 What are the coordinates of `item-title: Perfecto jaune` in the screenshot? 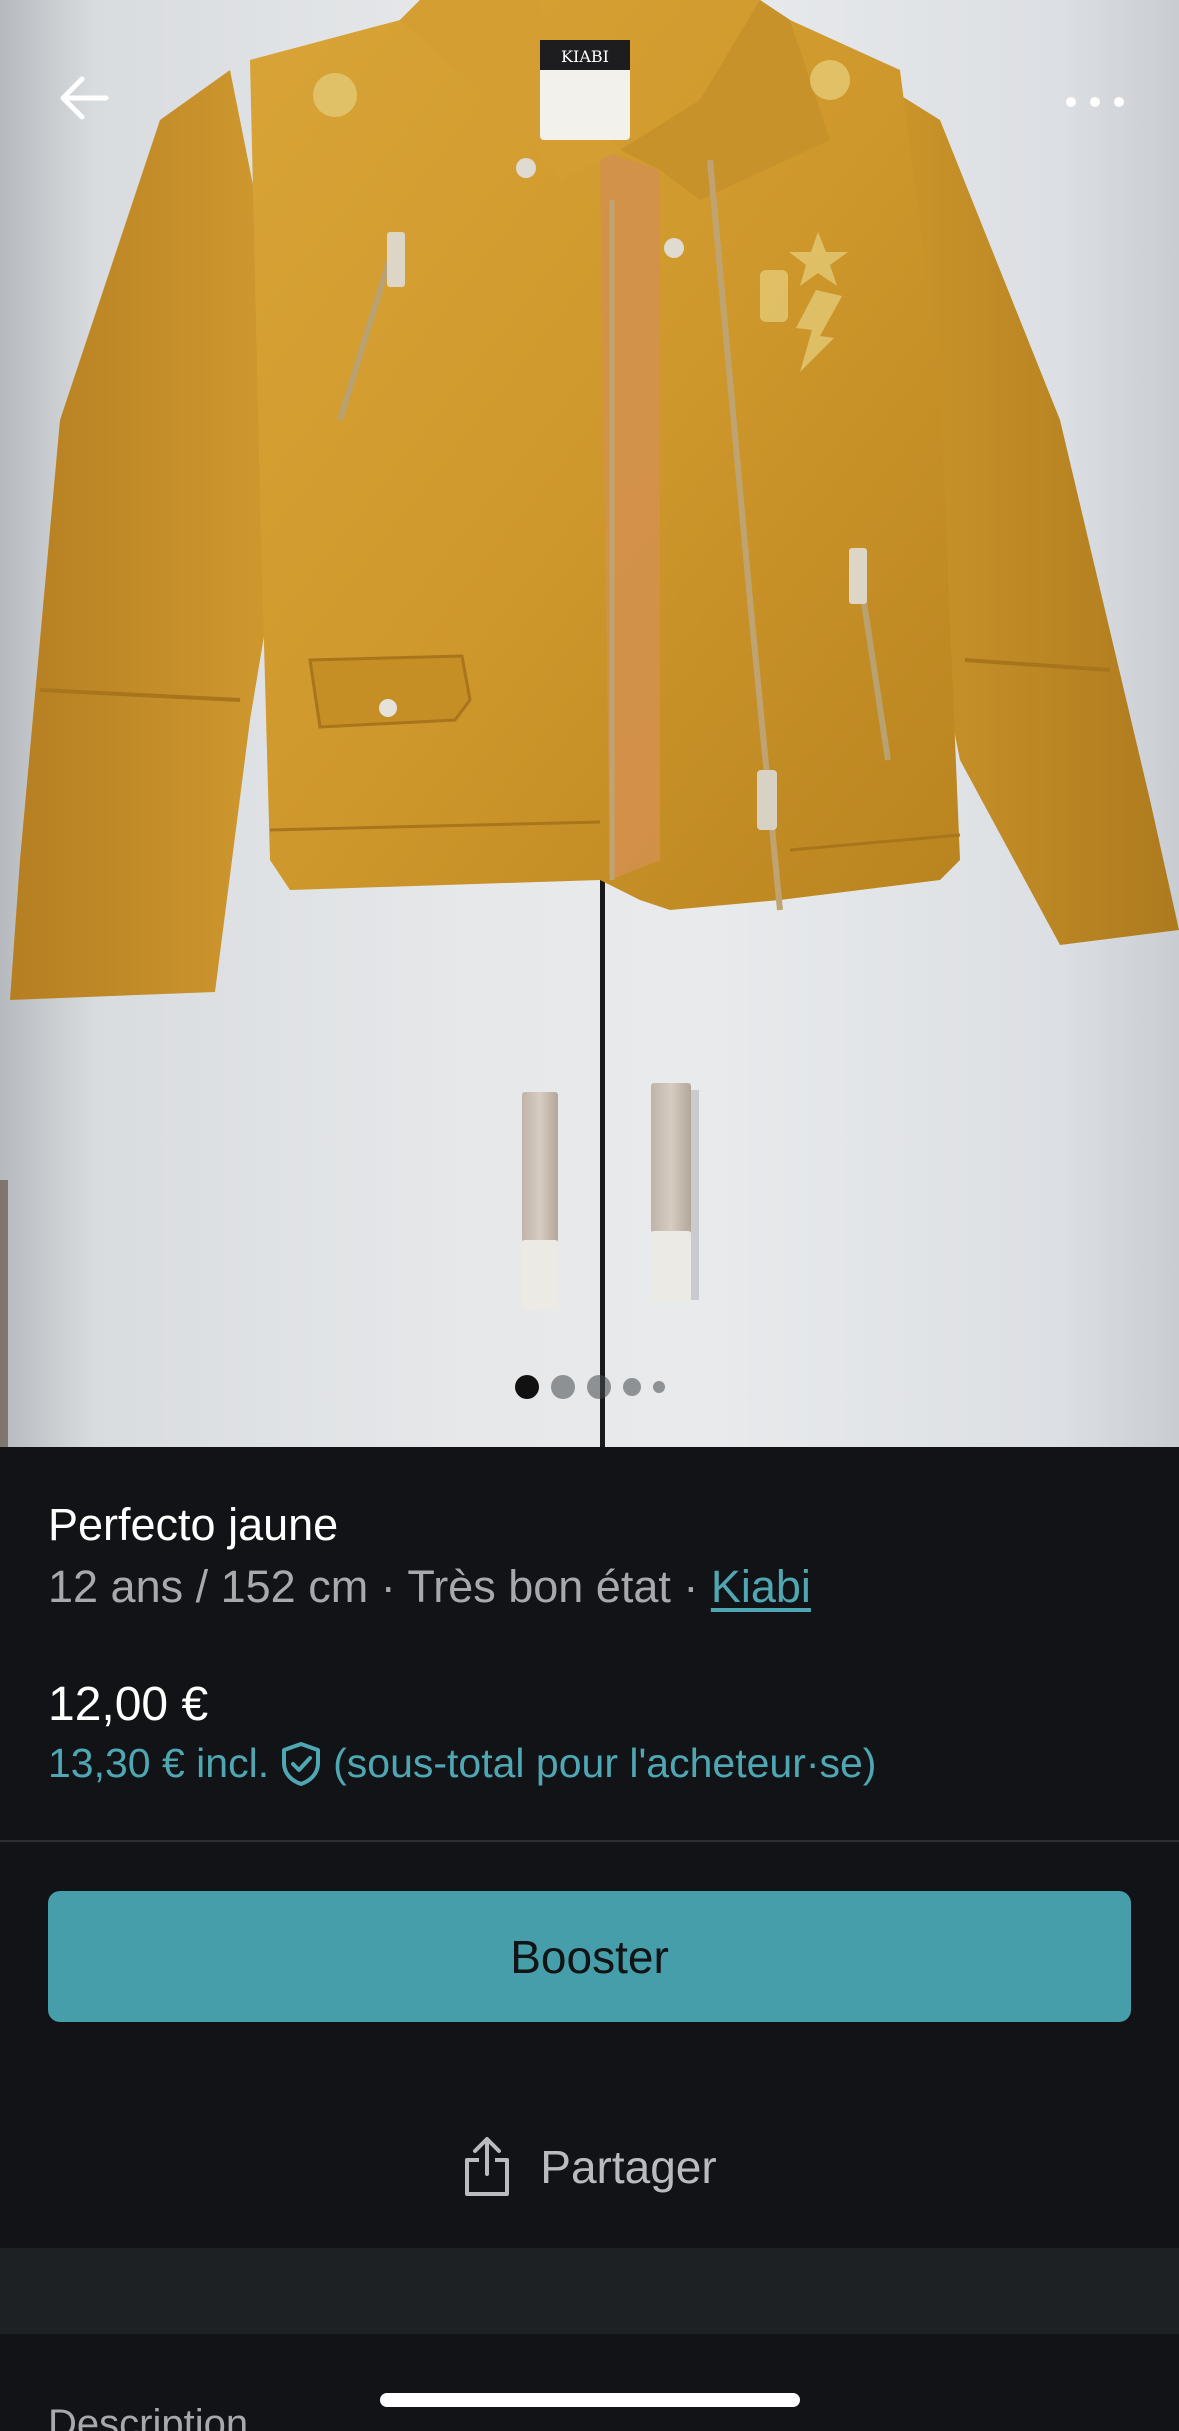 It's located at (193, 1524).